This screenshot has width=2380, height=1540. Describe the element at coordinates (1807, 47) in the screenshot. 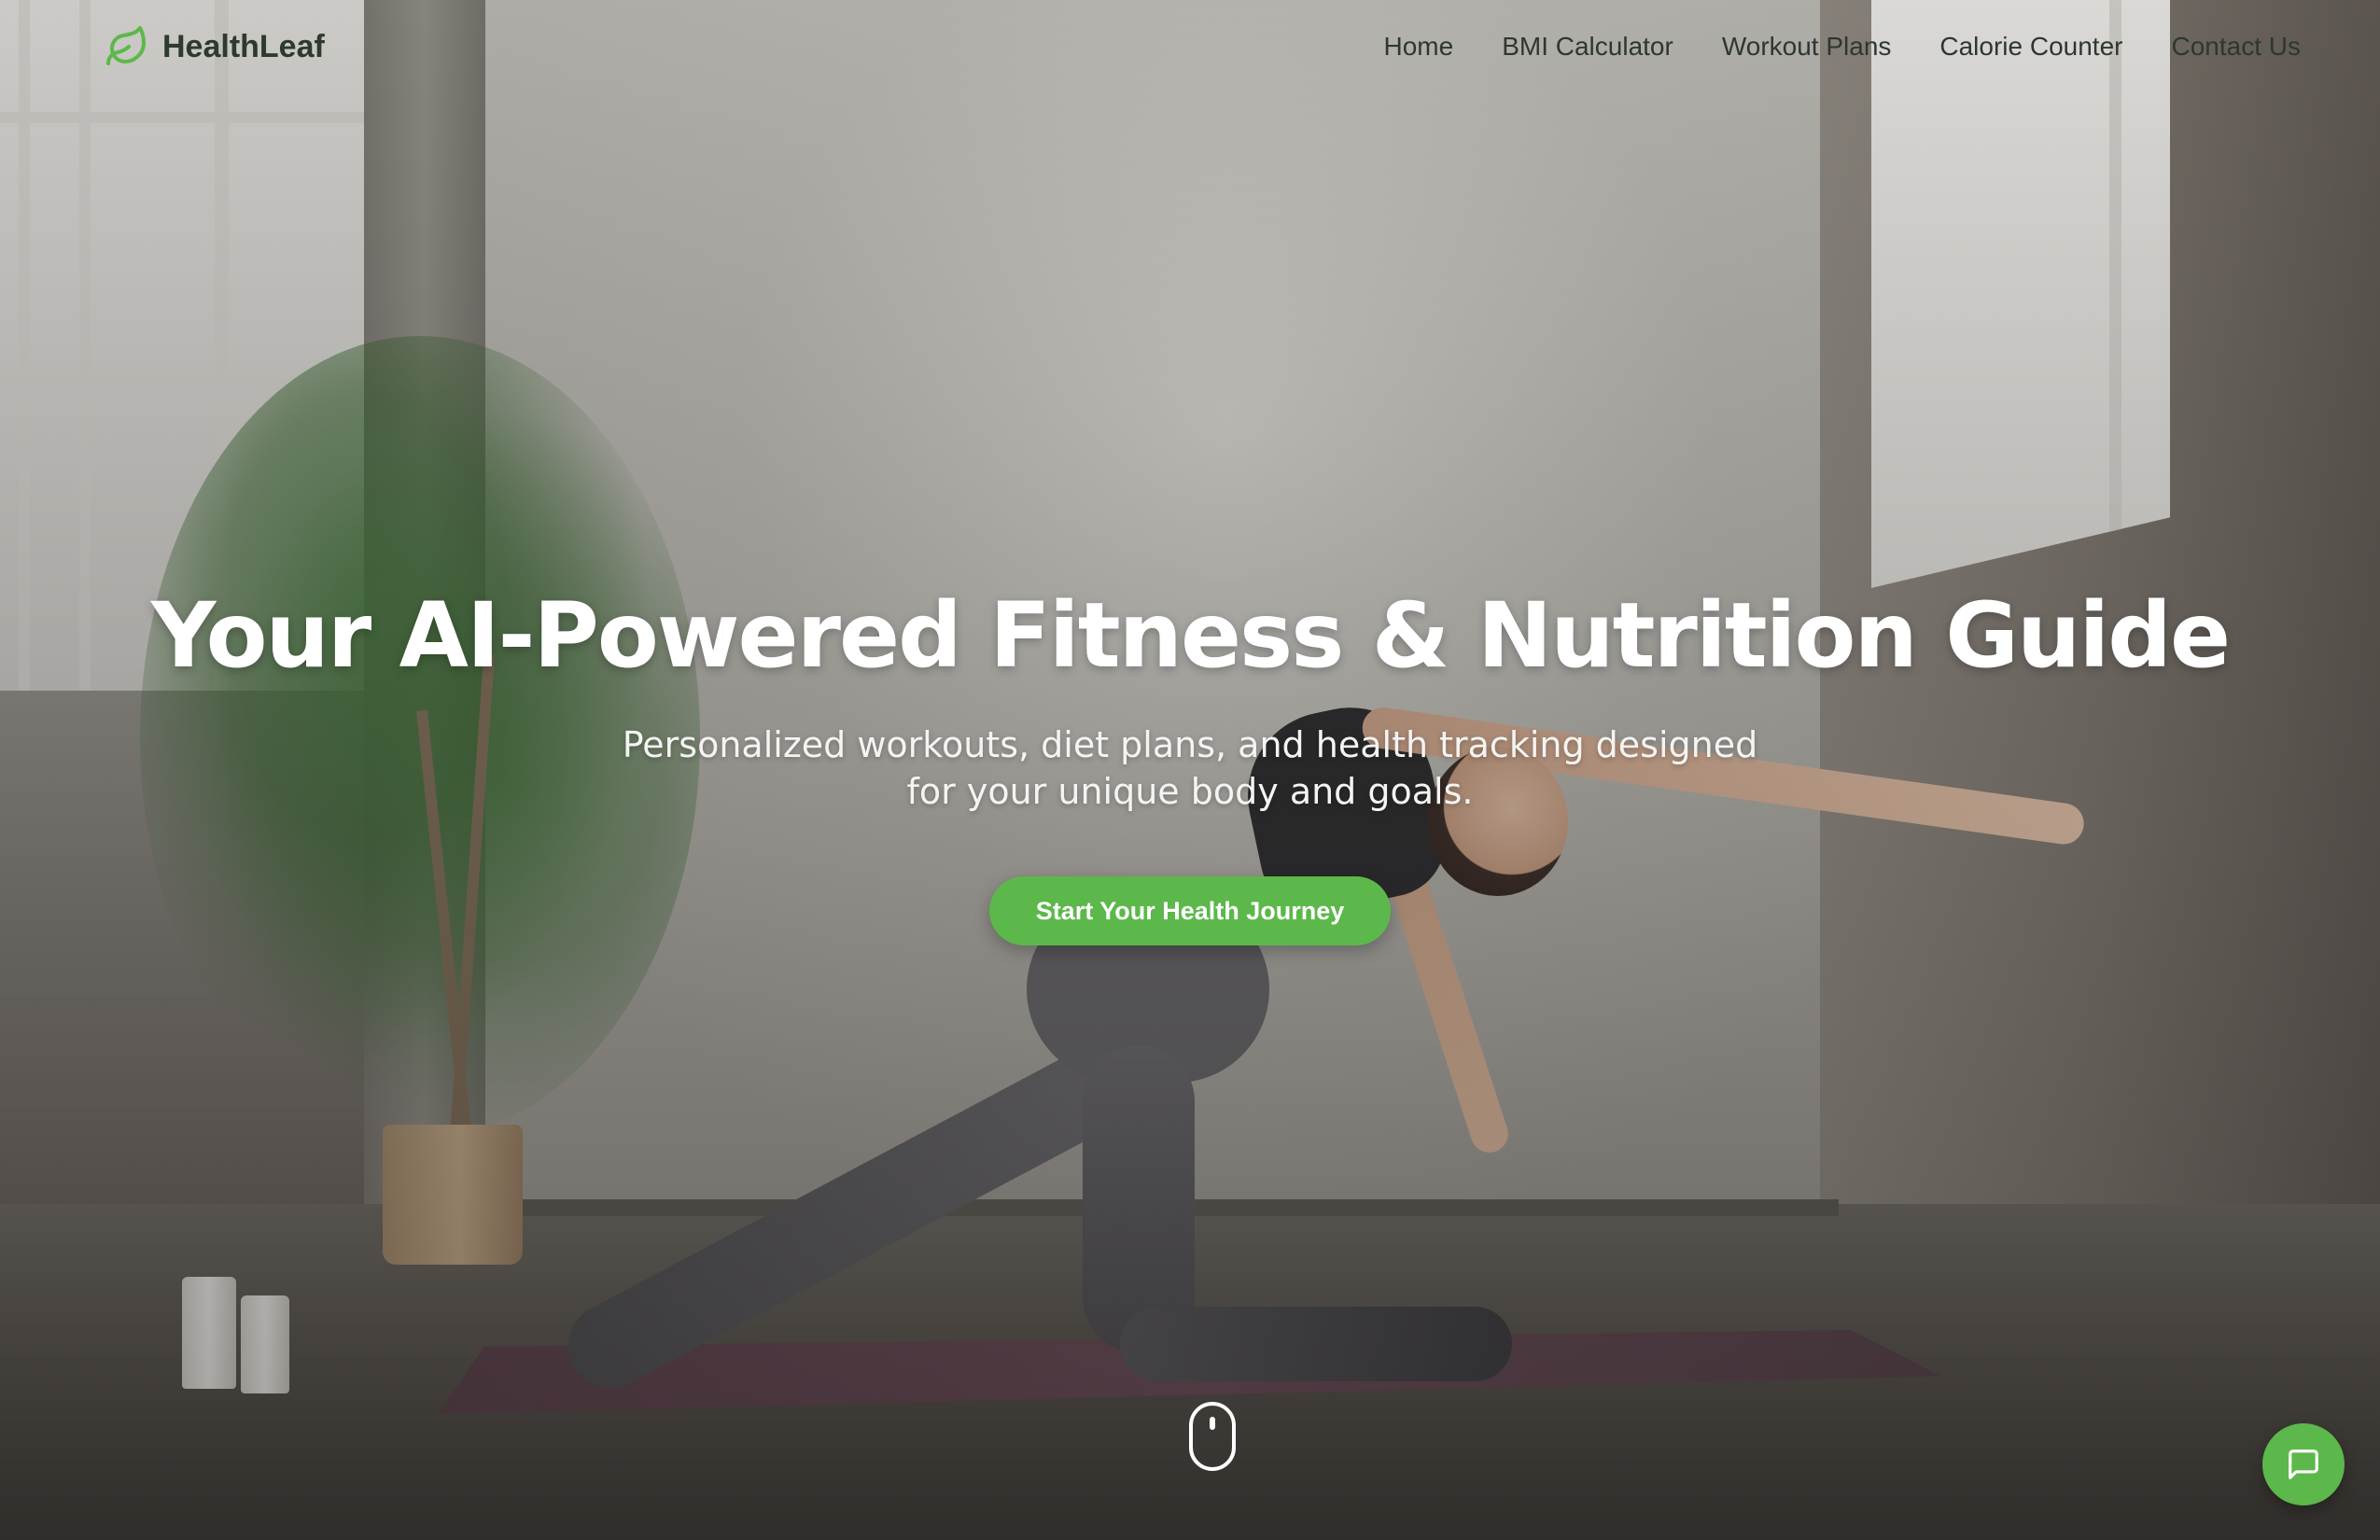

I see `nav-link-workout-plans: Workout Plans` at that location.